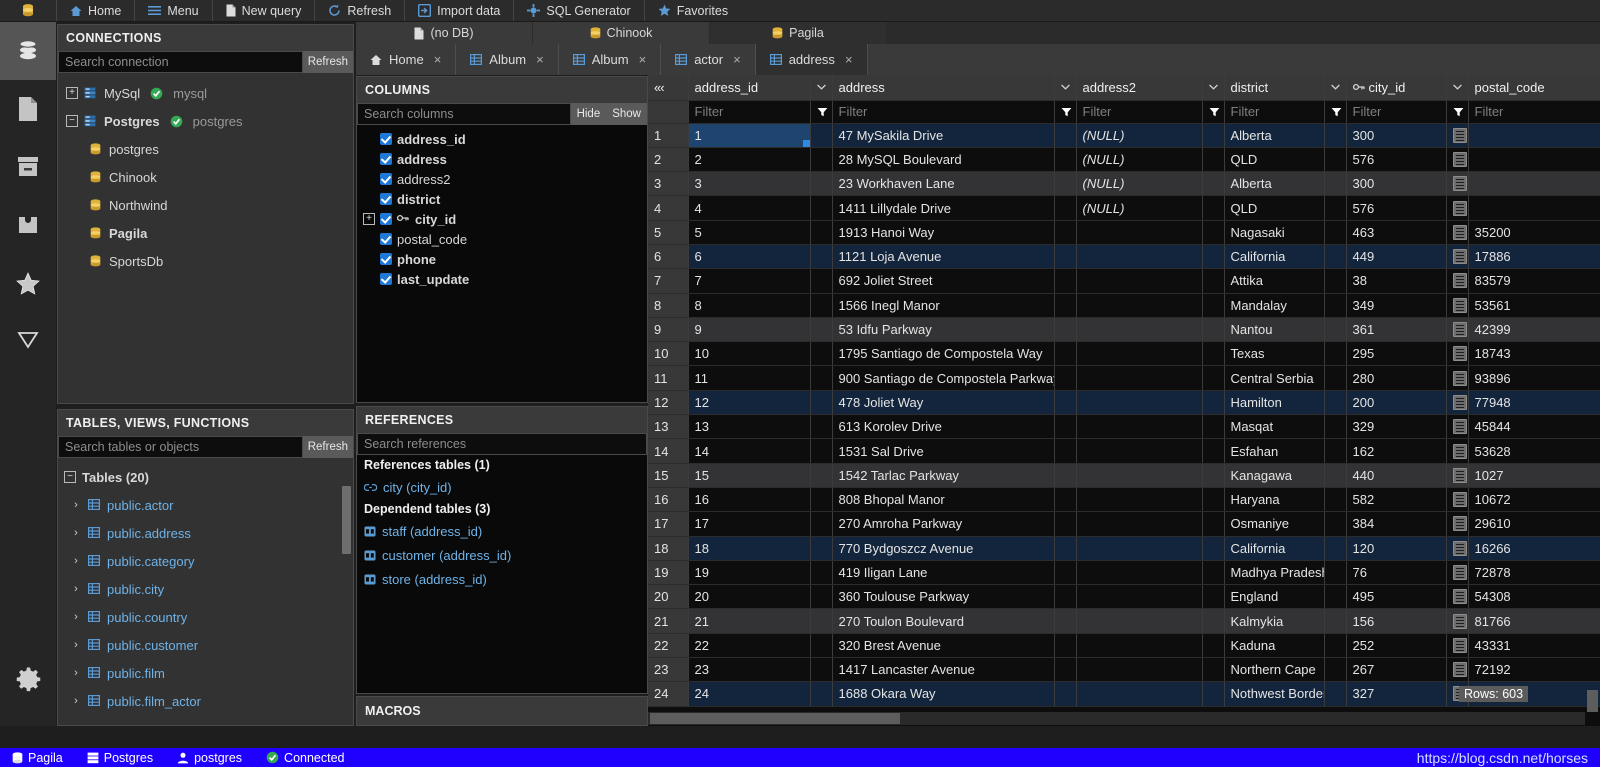 Image resolution: width=1600 pixels, height=767 pixels. Describe the element at coordinates (1124, 257) in the screenshot. I see `table-row: 6 6 1121 Loja Avenue California 449 17886` at that location.